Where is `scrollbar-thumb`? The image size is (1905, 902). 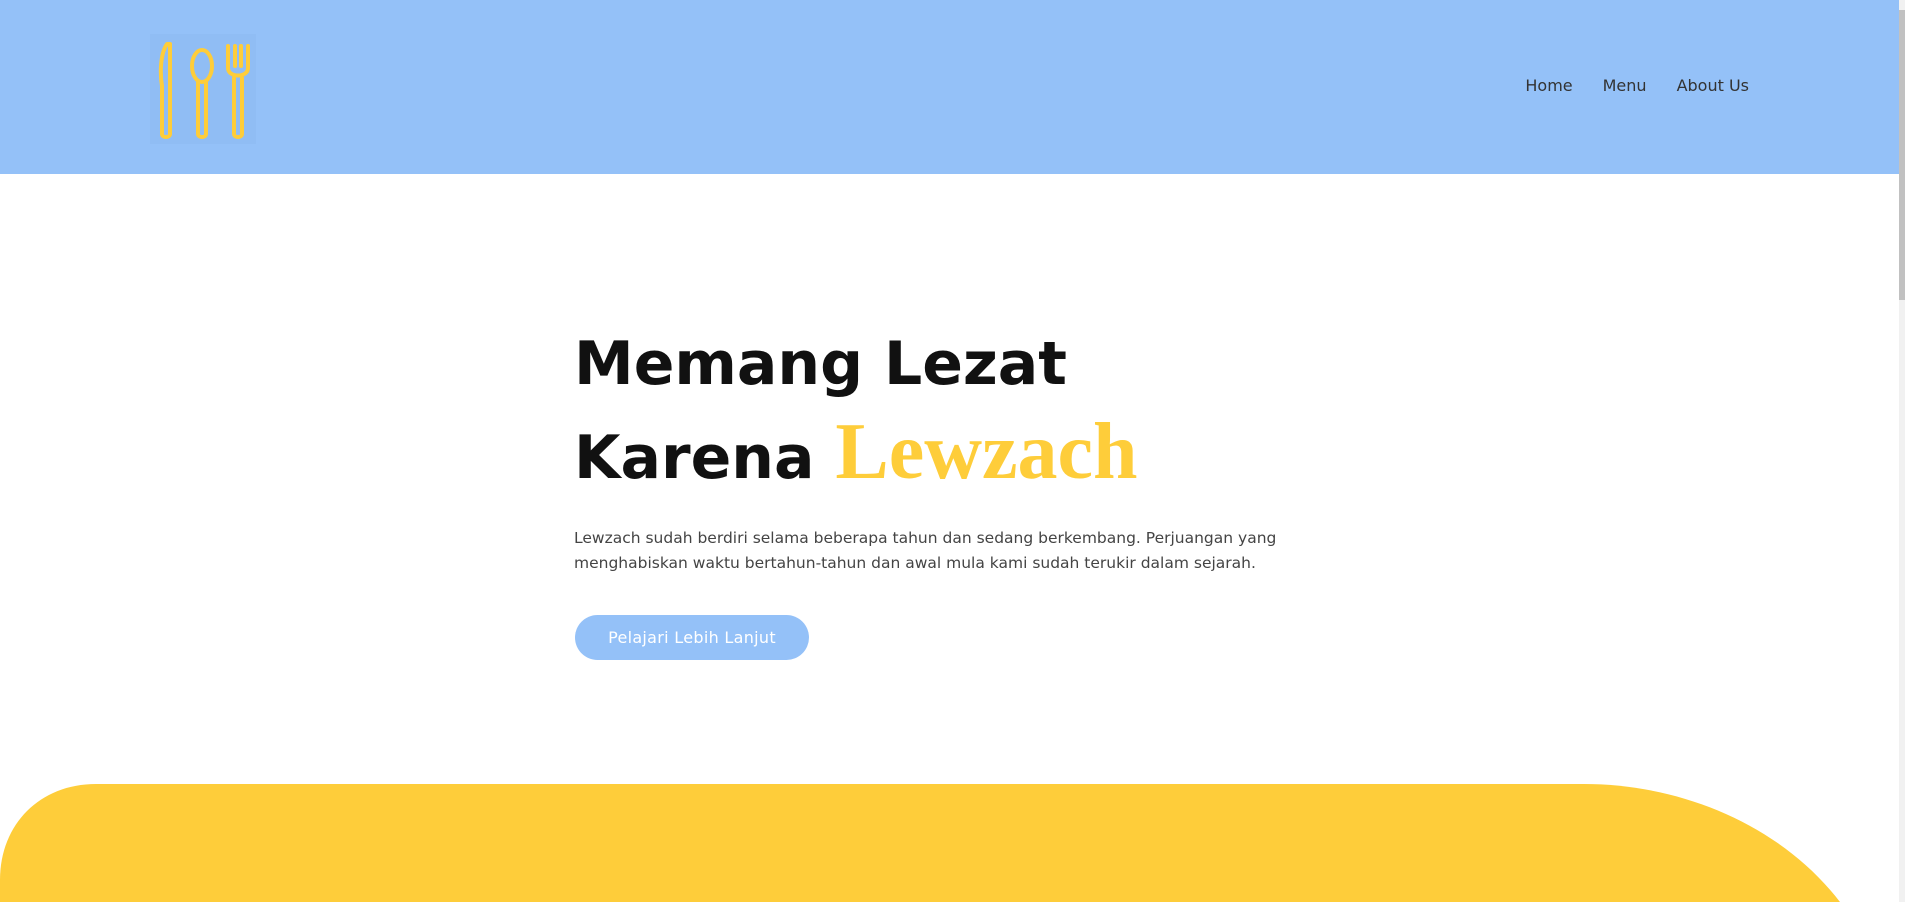
scrollbar-thumb is located at coordinates (1902, 155).